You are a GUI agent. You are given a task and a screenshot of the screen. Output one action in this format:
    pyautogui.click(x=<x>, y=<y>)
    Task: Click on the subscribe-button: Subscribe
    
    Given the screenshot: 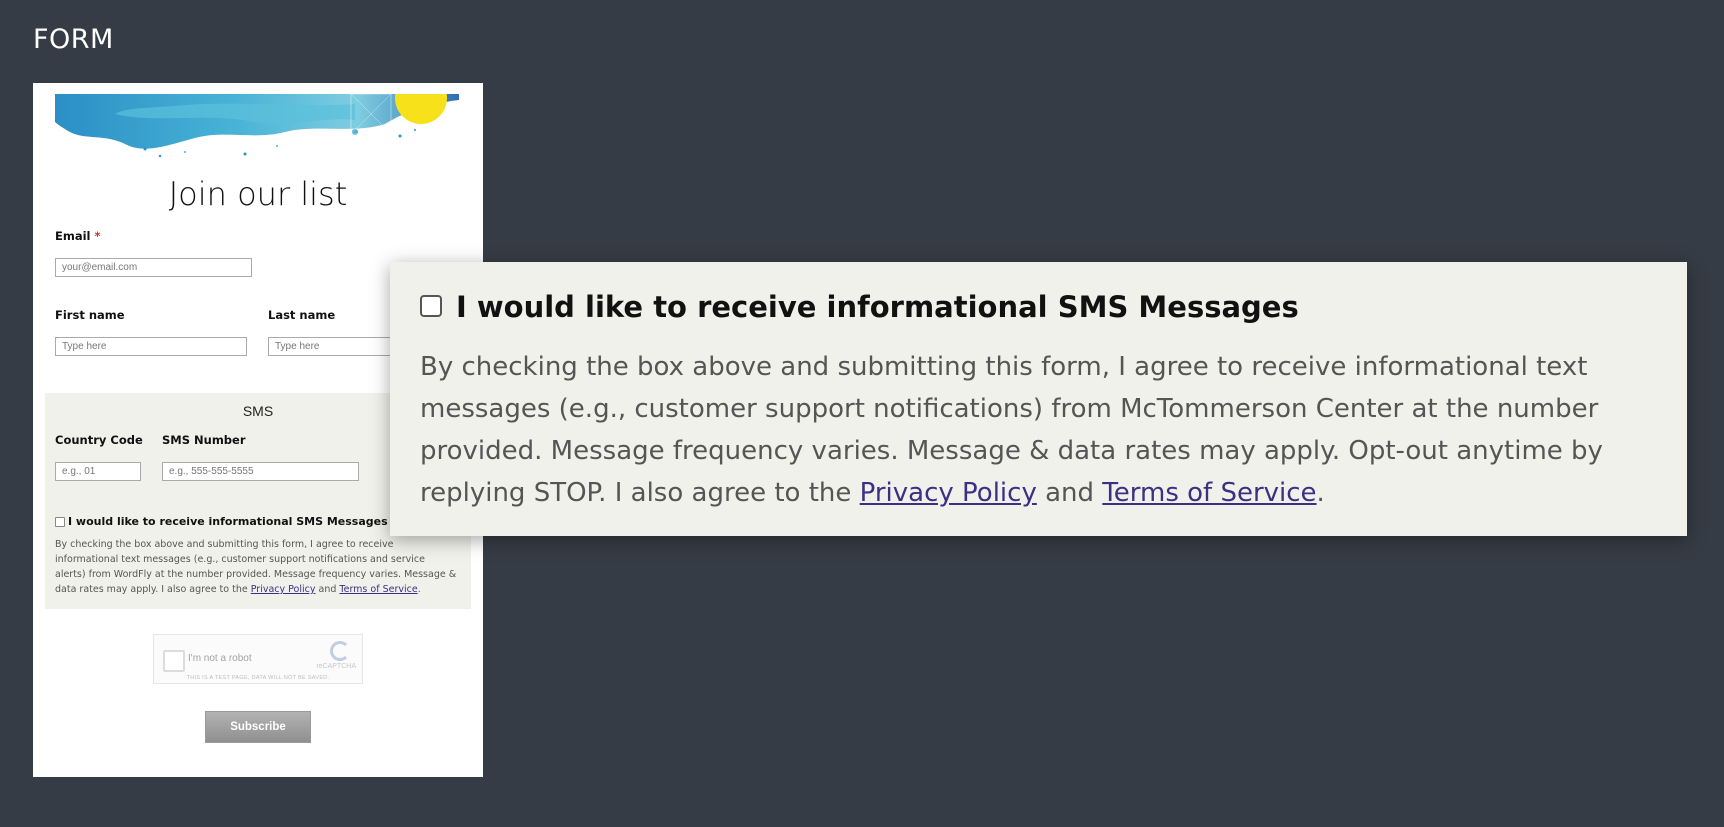 What is the action you would take?
    pyautogui.click(x=258, y=727)
    